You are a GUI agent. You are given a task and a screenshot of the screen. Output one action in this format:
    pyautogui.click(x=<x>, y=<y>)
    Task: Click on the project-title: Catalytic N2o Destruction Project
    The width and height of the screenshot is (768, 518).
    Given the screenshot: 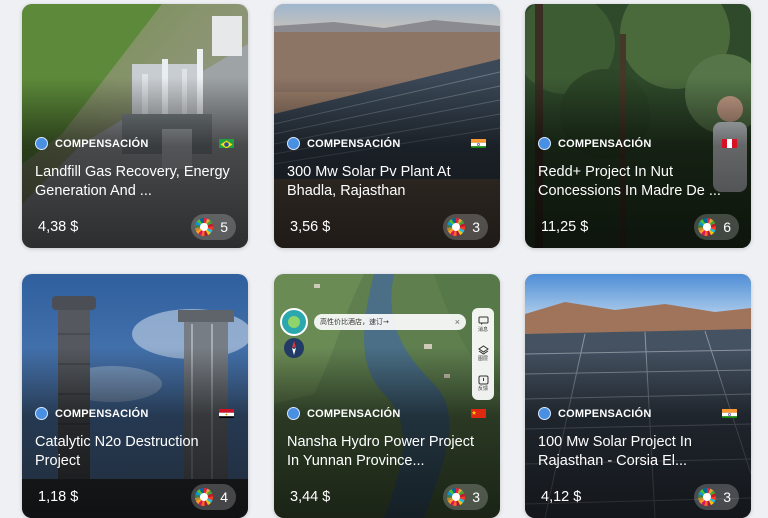 What is the action you would take?
    pyautogui.click(x=117, y=451)
    